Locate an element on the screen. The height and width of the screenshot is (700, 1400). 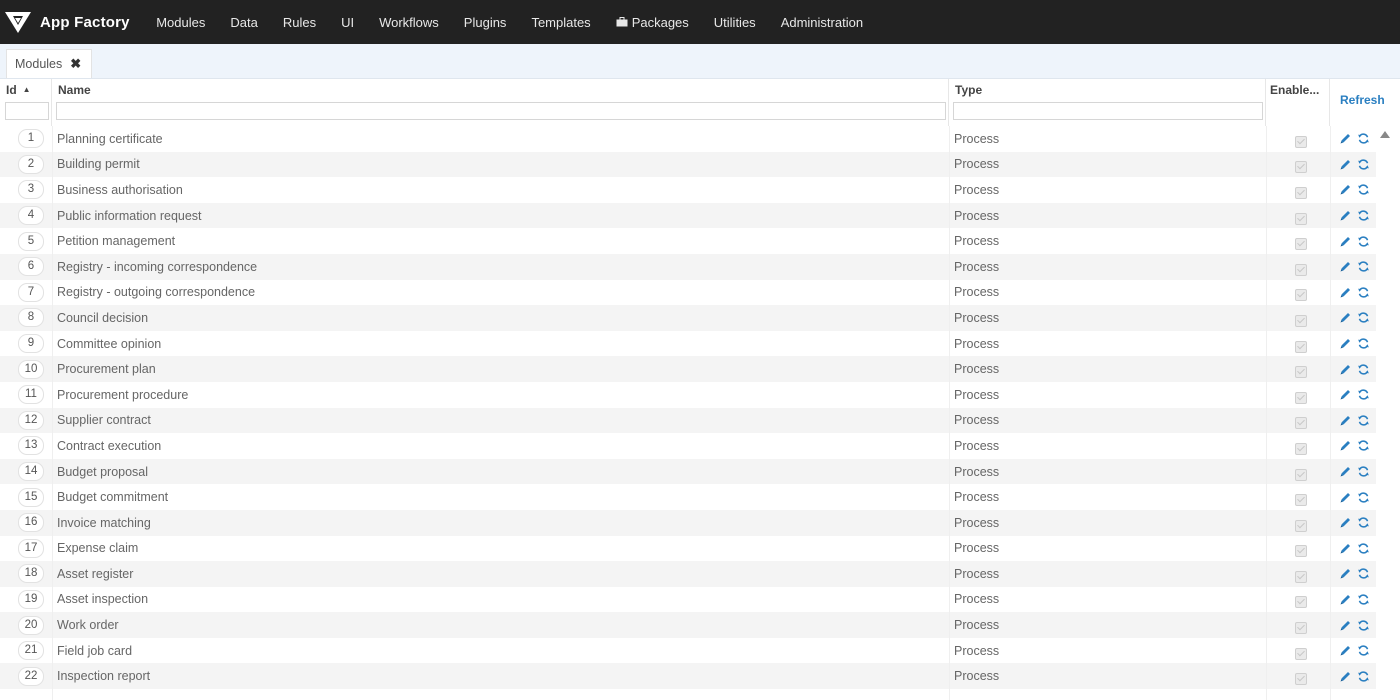
filter-input-type is located at coordinates (1108, 111).